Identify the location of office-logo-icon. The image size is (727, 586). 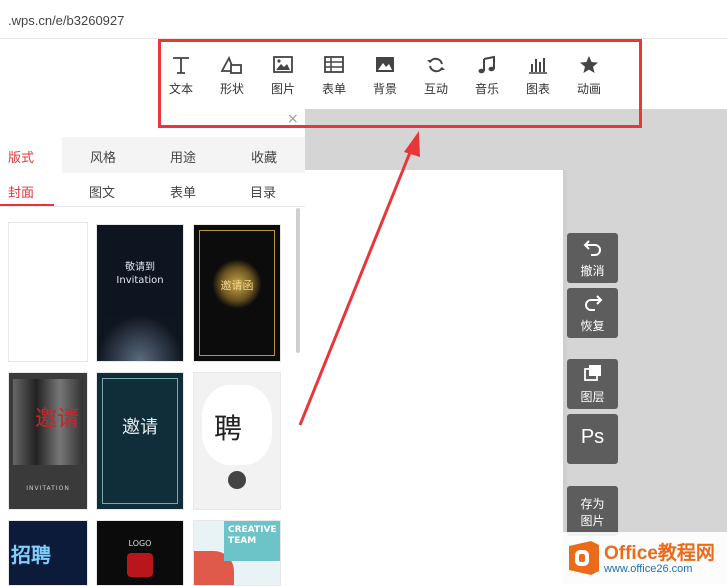
(584, 558).